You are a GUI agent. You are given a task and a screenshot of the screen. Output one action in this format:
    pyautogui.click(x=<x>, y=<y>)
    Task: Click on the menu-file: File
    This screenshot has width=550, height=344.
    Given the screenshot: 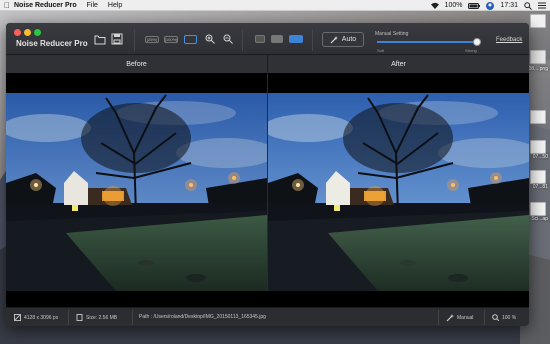 What is the action you would take?
    pyautogui.click(x=92, y=5)
    